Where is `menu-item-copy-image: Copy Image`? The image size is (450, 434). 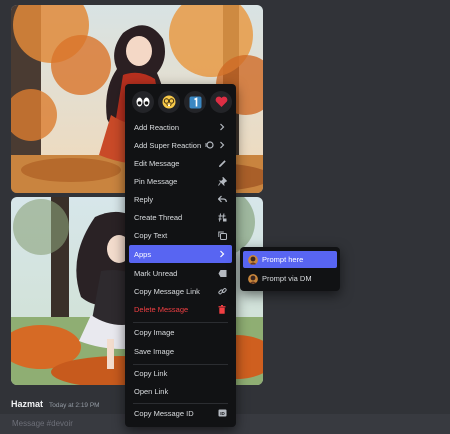 menu-item-copy-image: Copy Image is located at coordinates (180, 332).